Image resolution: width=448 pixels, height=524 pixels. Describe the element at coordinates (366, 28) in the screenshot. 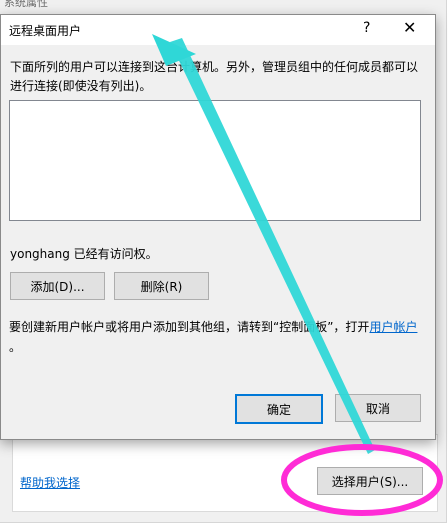

I see `help-icon: ?` at that location.